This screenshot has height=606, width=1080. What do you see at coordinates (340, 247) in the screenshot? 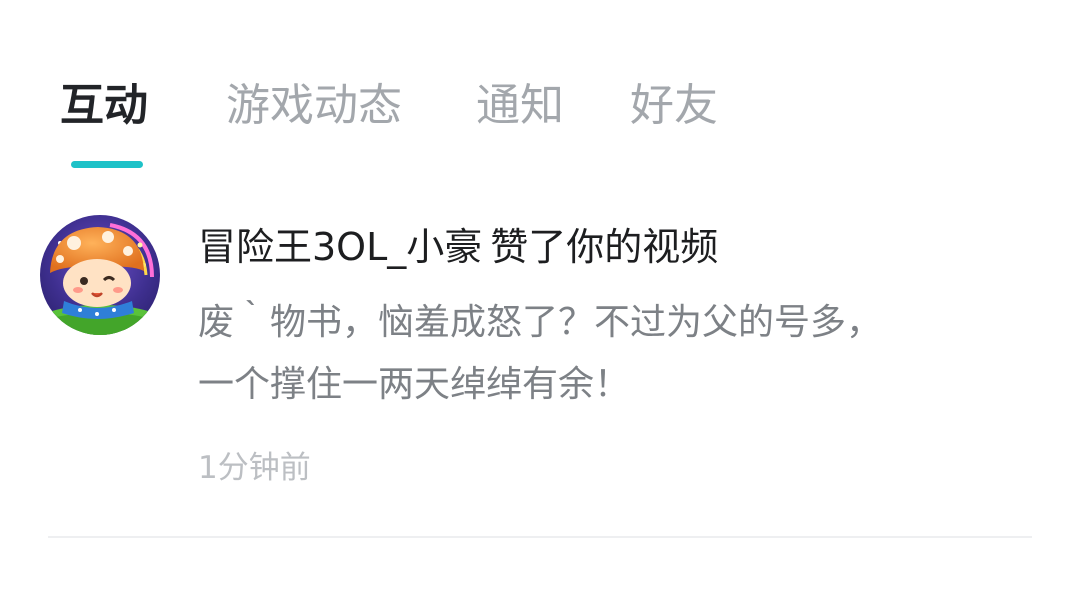
I see `username-link: 冒险王3OL_小豪` at bounding box center [340, 247].